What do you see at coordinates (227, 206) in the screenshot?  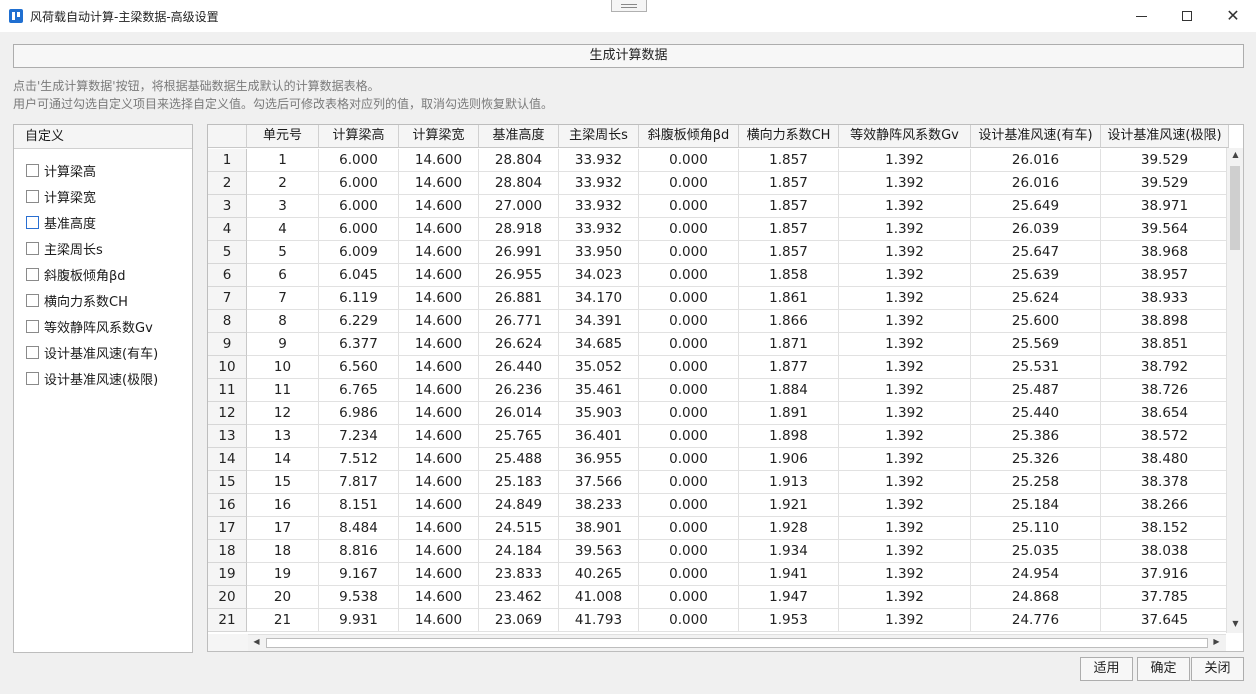 I see `row-header: 3` at bounding box center [227, 206].